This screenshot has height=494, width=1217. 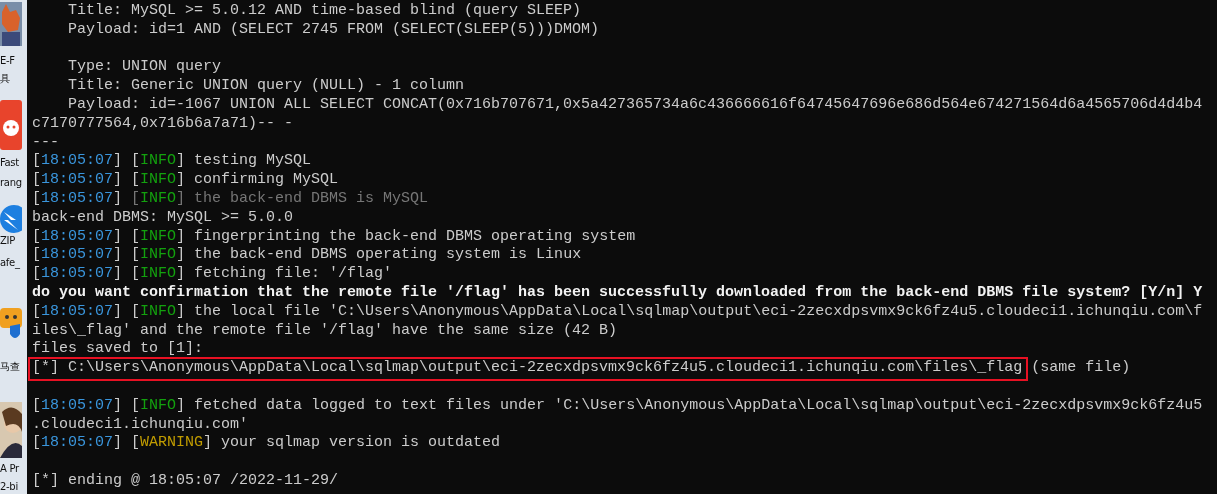 What do you see at coordinates (334, 237) in the screenshot?
I see `terminal-line: [18:05:07] [INFO] fingerprinting the back-end DBMS operating system` at bounding box center [334, 237].